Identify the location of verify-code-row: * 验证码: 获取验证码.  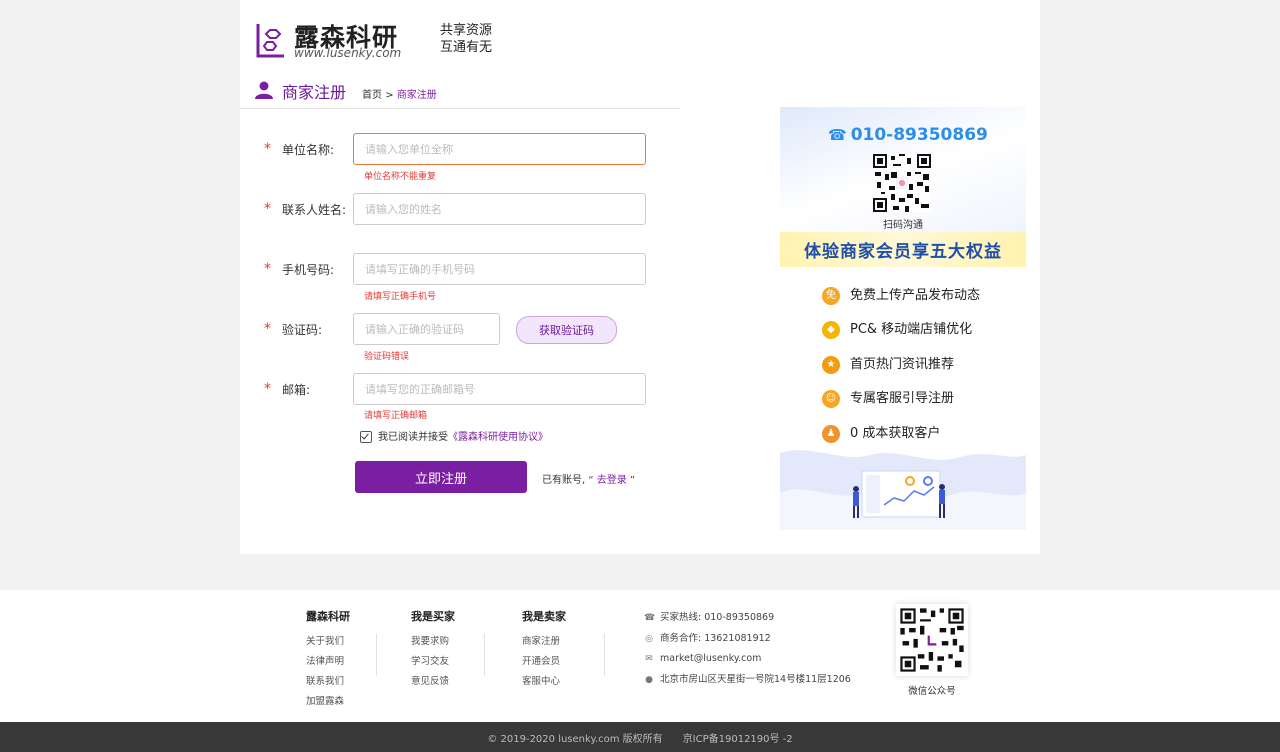
(460, 330).